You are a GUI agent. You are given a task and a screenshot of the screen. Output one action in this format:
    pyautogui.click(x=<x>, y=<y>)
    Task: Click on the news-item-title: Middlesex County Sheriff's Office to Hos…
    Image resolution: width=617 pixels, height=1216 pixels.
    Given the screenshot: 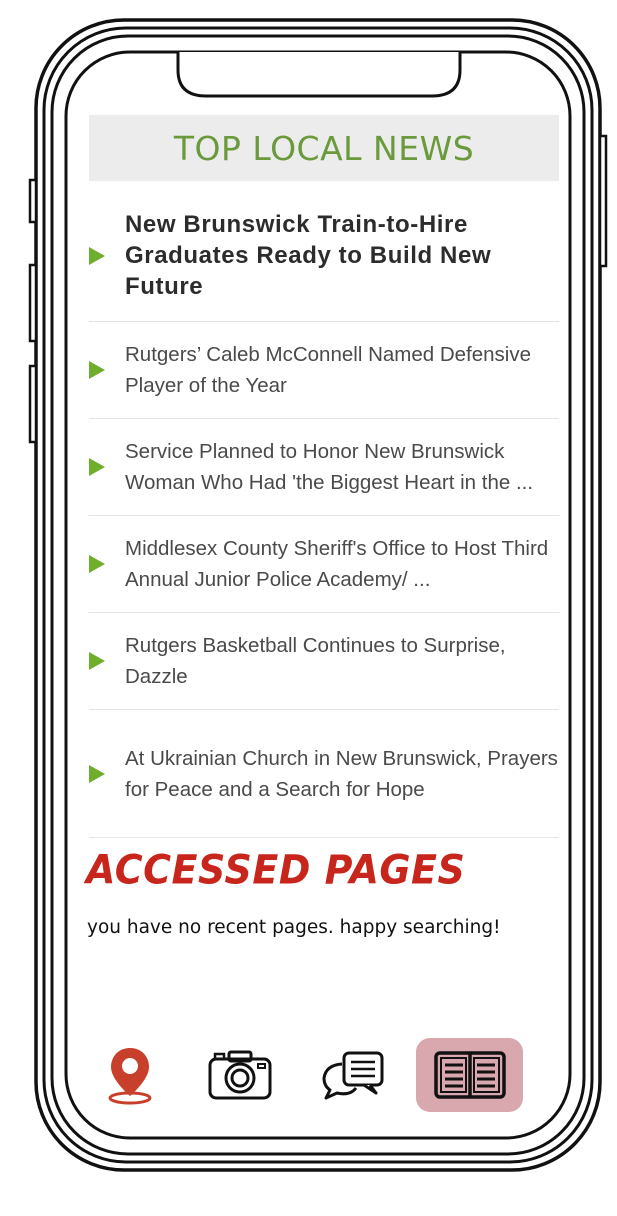 What is the action you would take?
    pyautogui.click(x=337, y=564)
    